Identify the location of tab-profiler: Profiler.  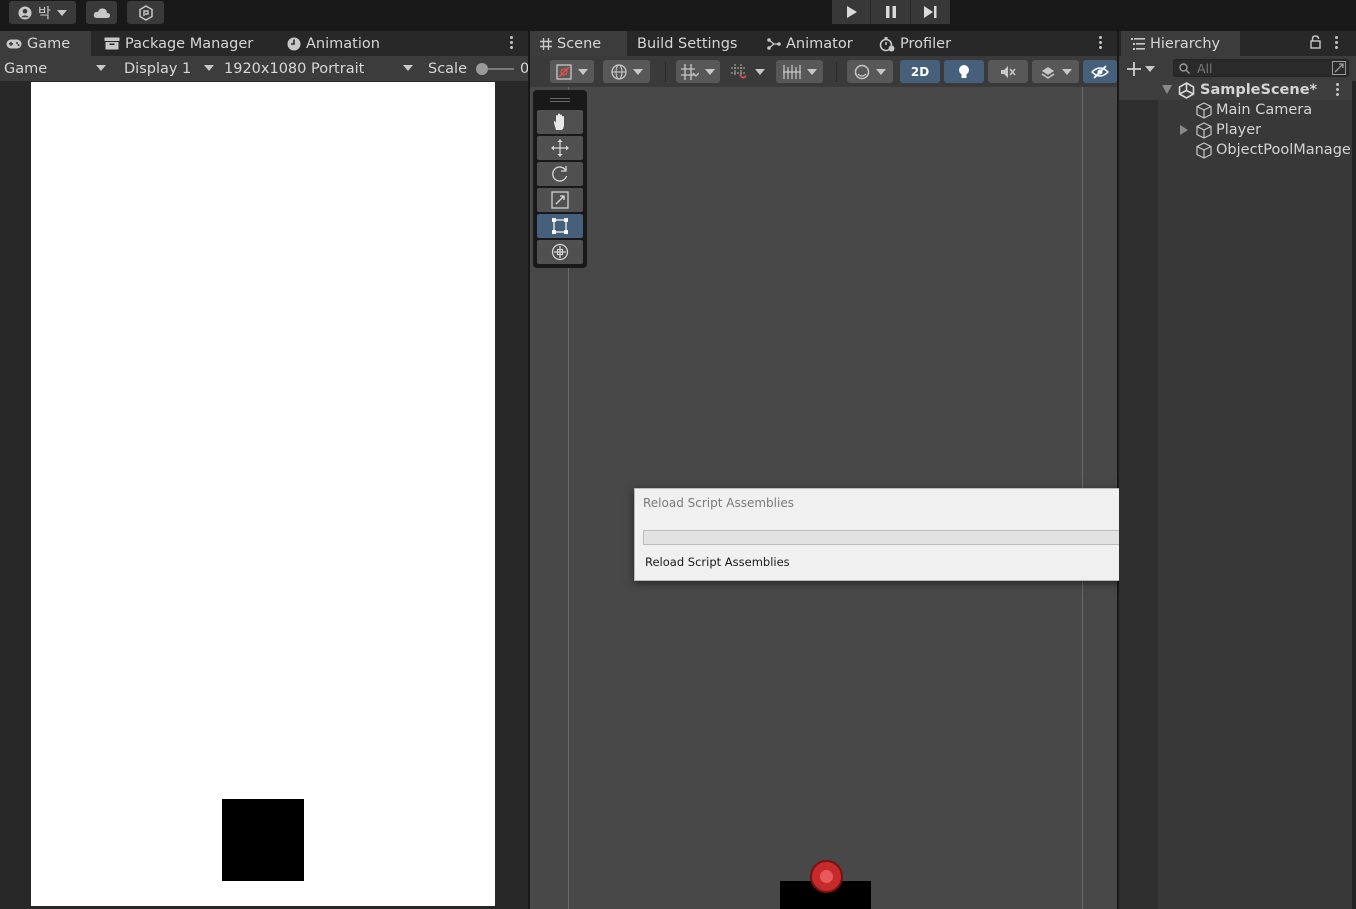
(915, 43).